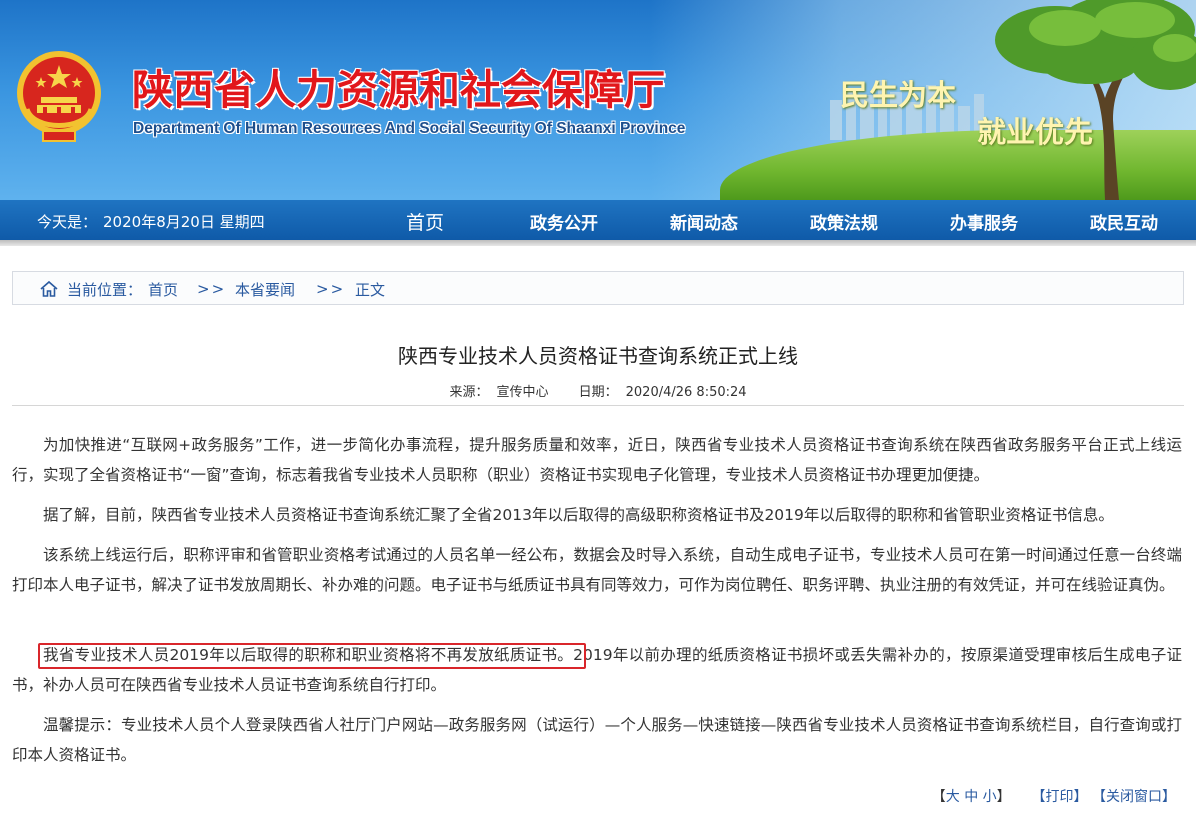  I want to click on slogan-employment-first: 就业优先, so click(1035, 132).